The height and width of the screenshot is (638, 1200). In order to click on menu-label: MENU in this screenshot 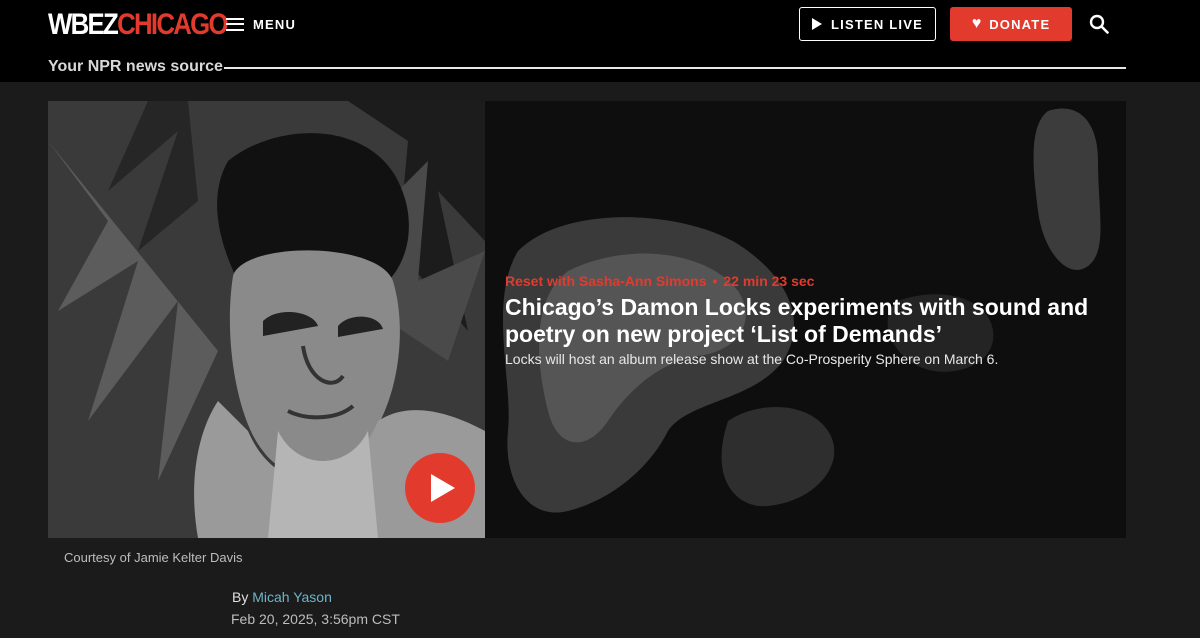, I will do `click(275, 24)`.